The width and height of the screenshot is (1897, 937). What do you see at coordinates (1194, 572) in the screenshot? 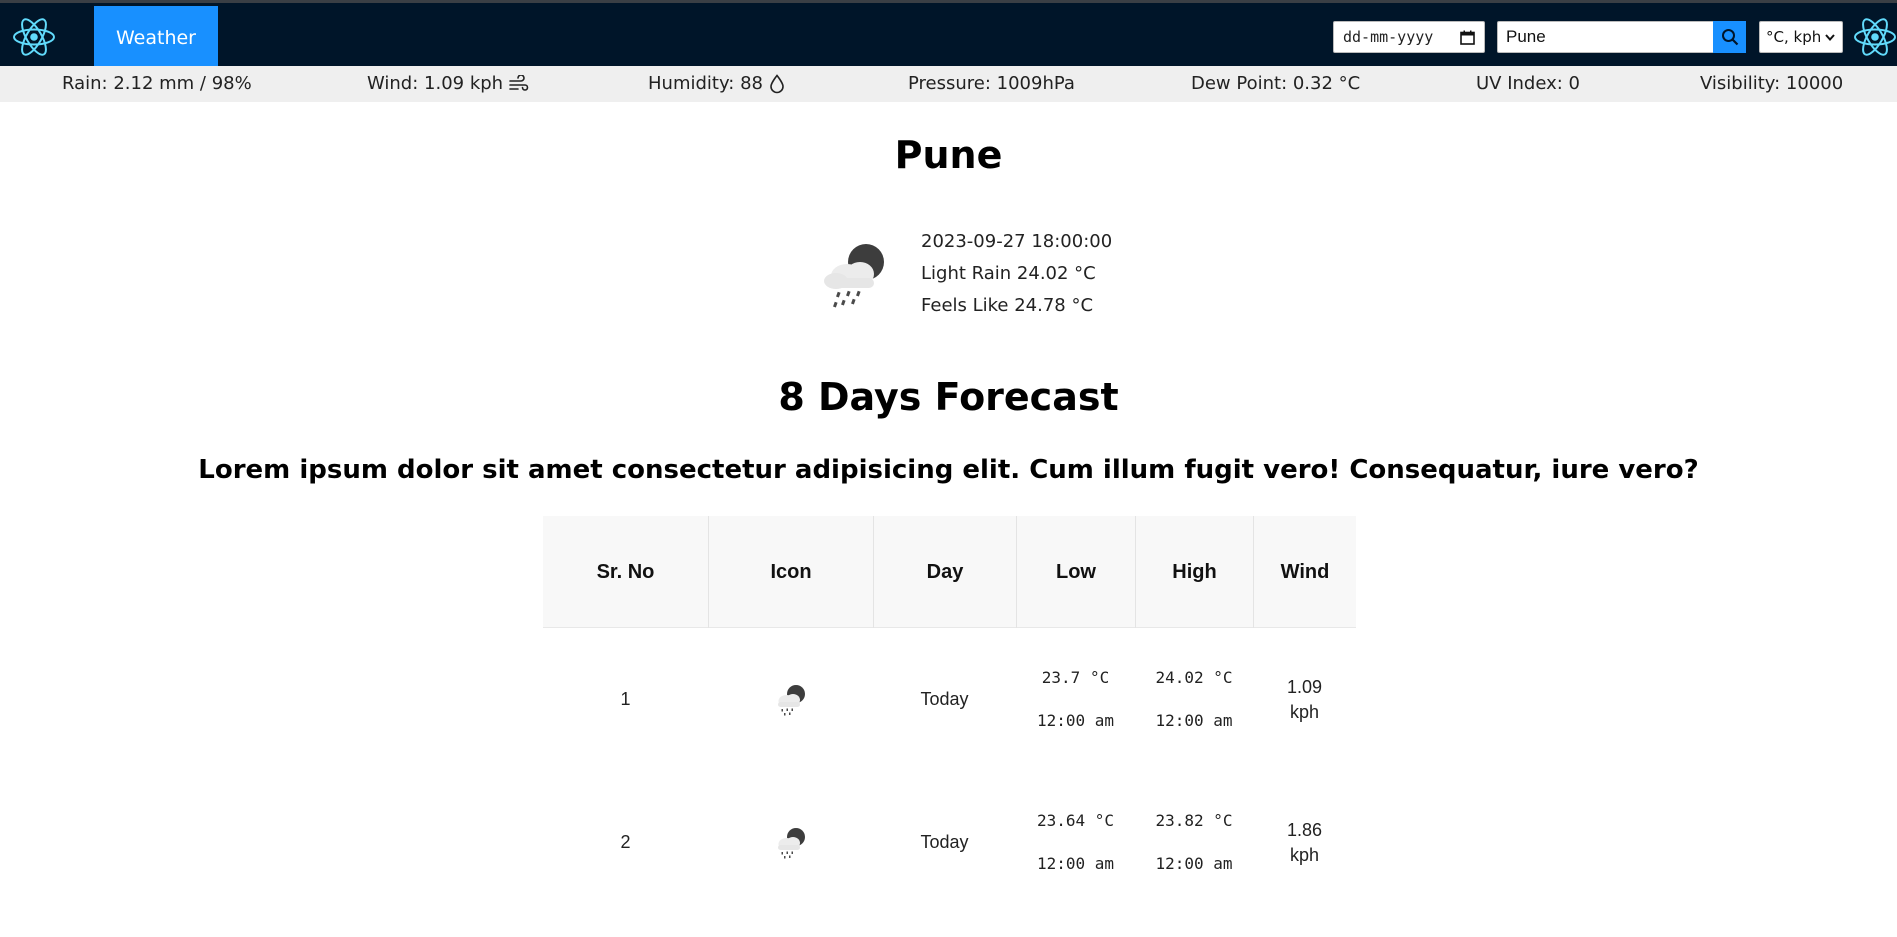
I see `column-header-high: High` at bounding box center [1194, 572].